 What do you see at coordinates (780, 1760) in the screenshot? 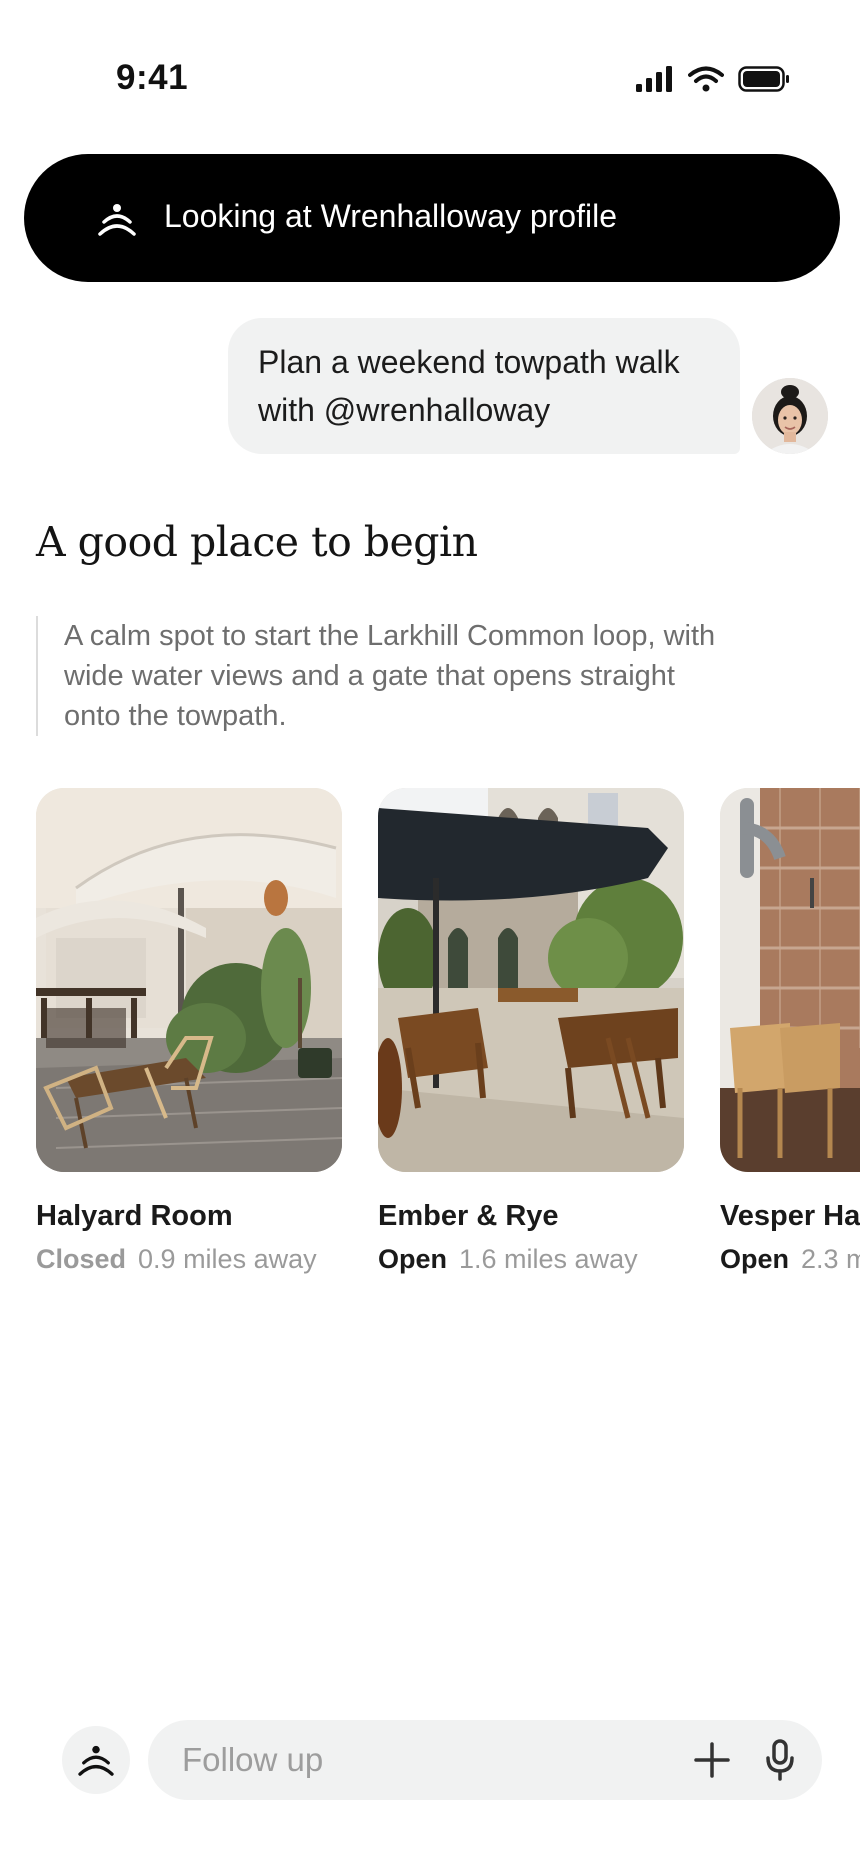
I see `microphone-icon` at bounding box center [780, 1760].